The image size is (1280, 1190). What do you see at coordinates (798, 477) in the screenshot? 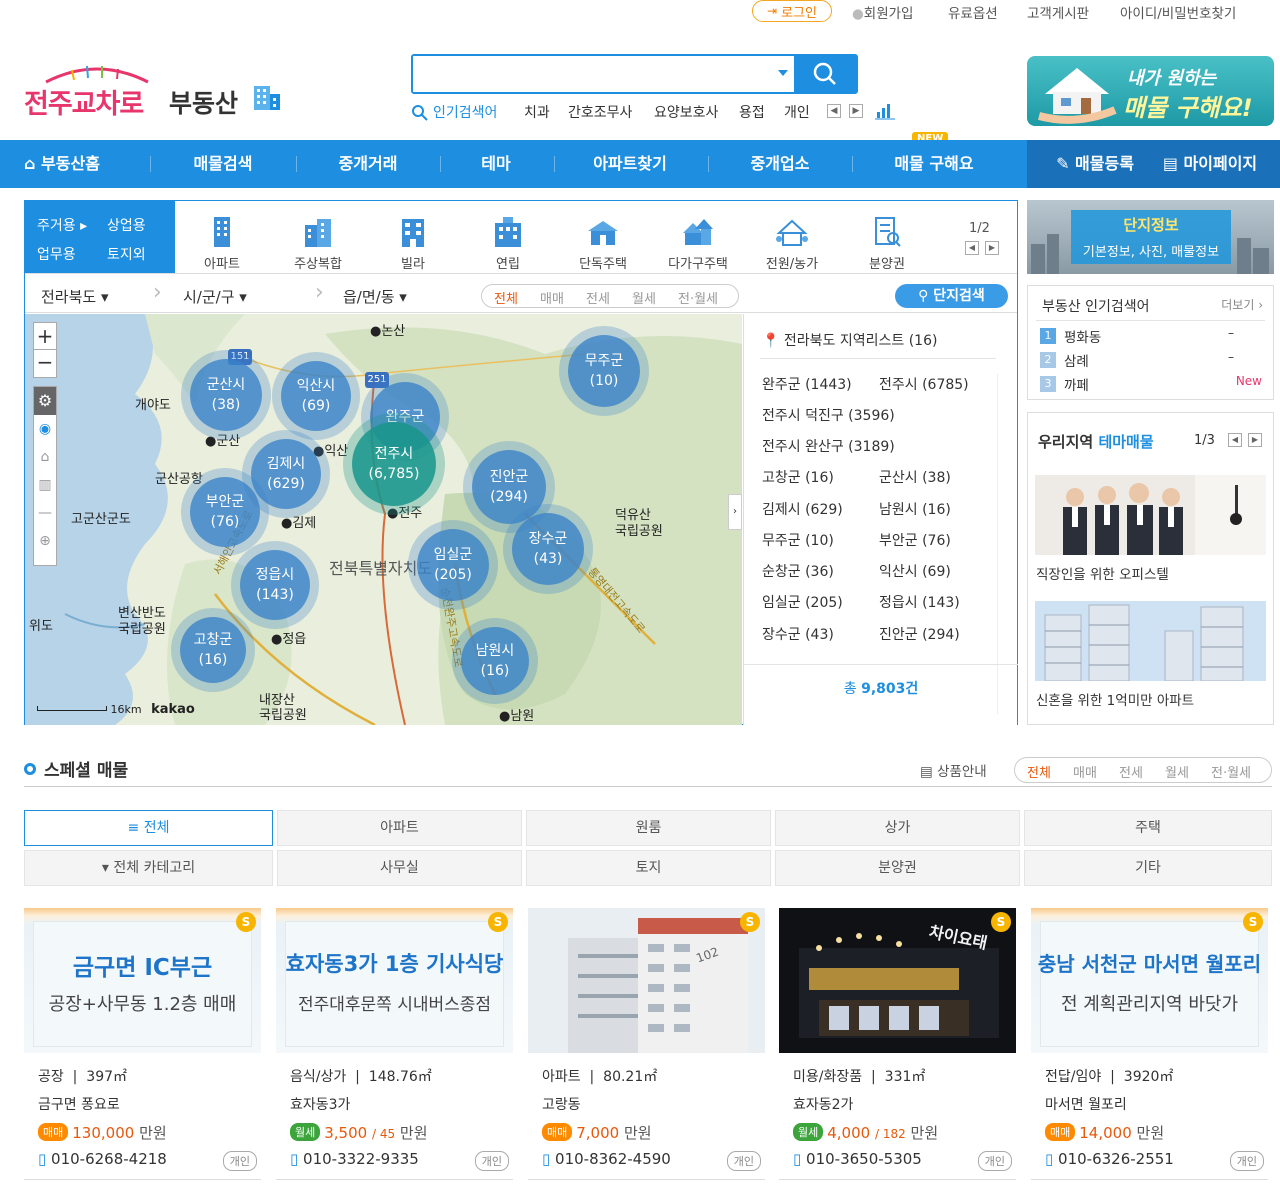
I see `region-link: 고창군 (16)` at bounding box center [798, 477].